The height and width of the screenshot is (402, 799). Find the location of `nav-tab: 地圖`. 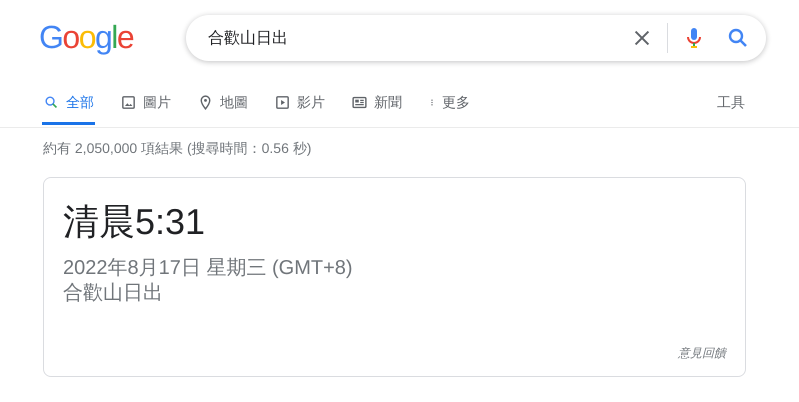

nav-tab: 地圖 is located at coordinates (222, 108).